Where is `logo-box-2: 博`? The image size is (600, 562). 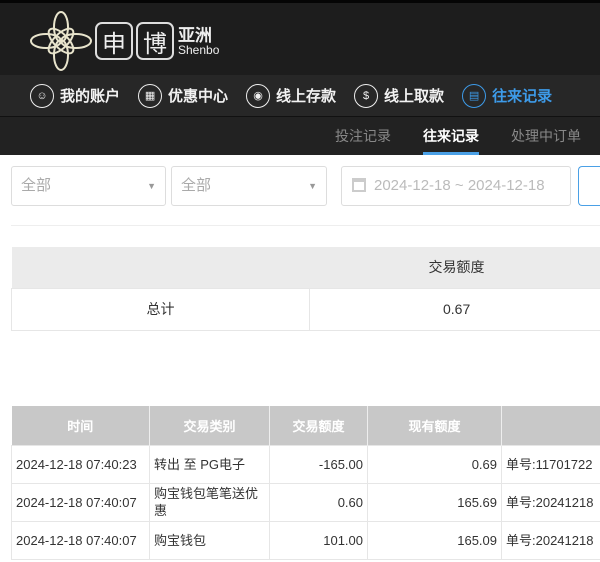 logo-box-2: 博 is located at coordinates (155, 41).